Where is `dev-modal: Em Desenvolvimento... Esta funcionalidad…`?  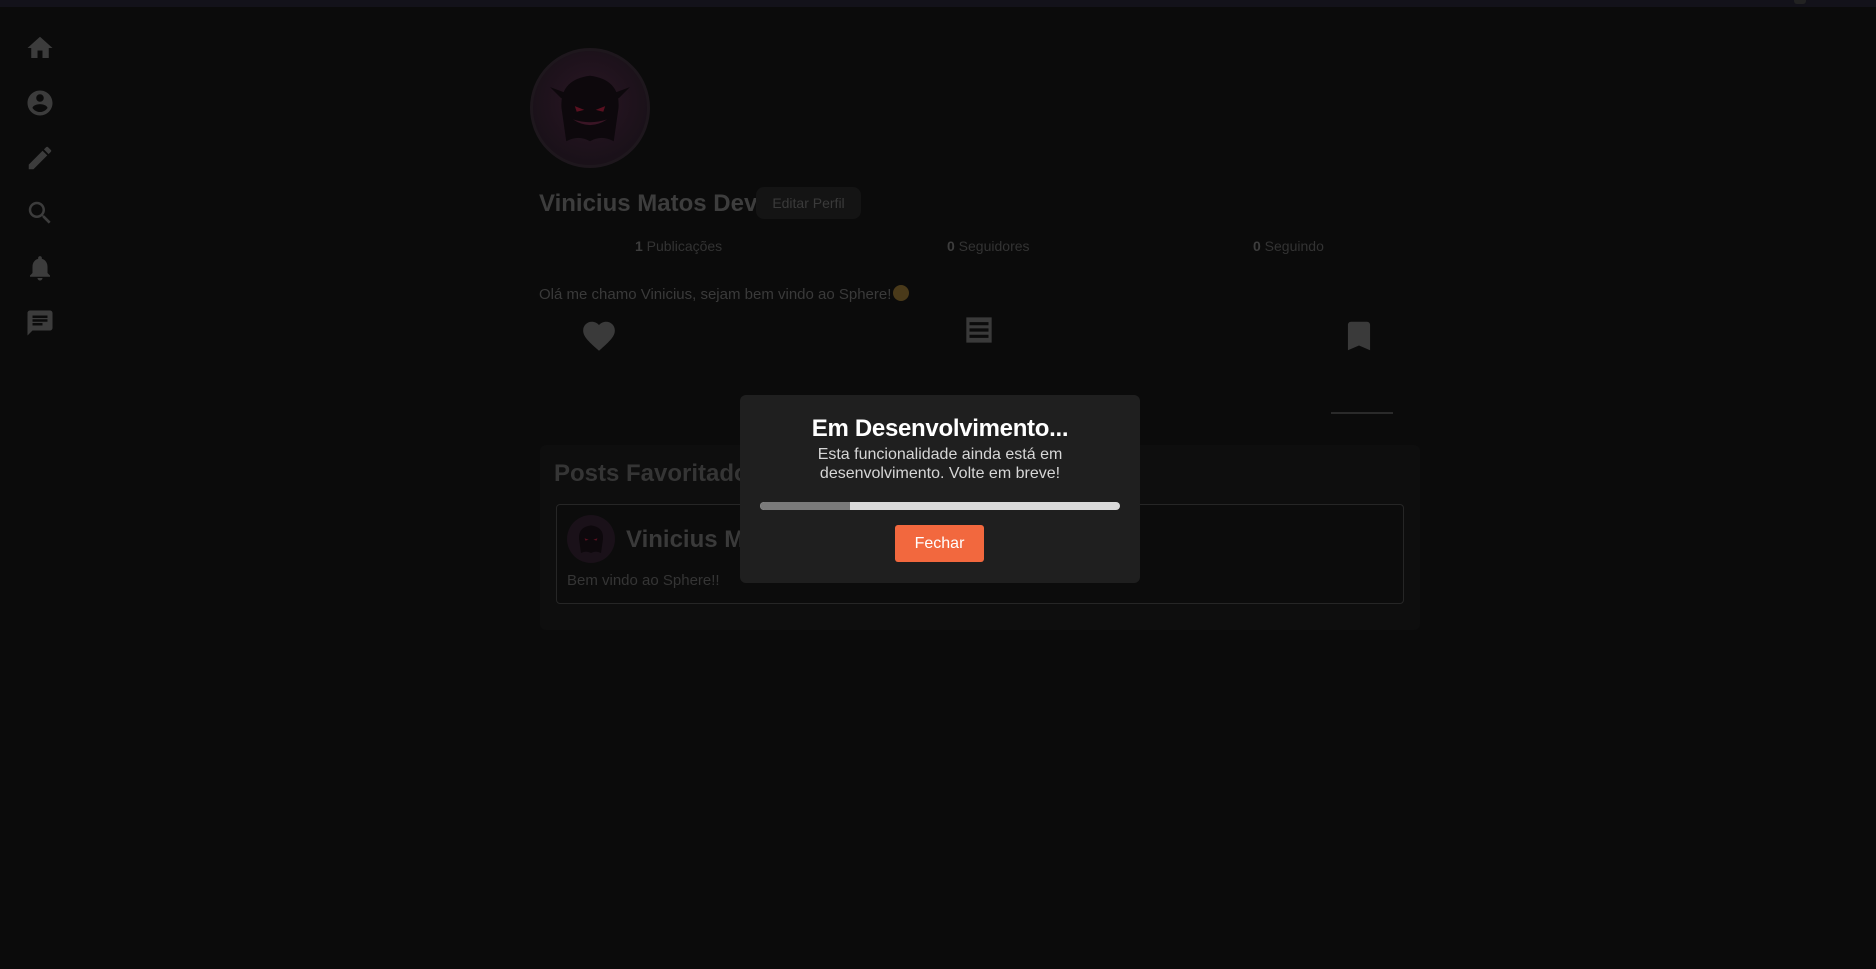 dev-modal: Em Desenvolvimento... Esta funcionalidad… is located at coordinates (940, 489).